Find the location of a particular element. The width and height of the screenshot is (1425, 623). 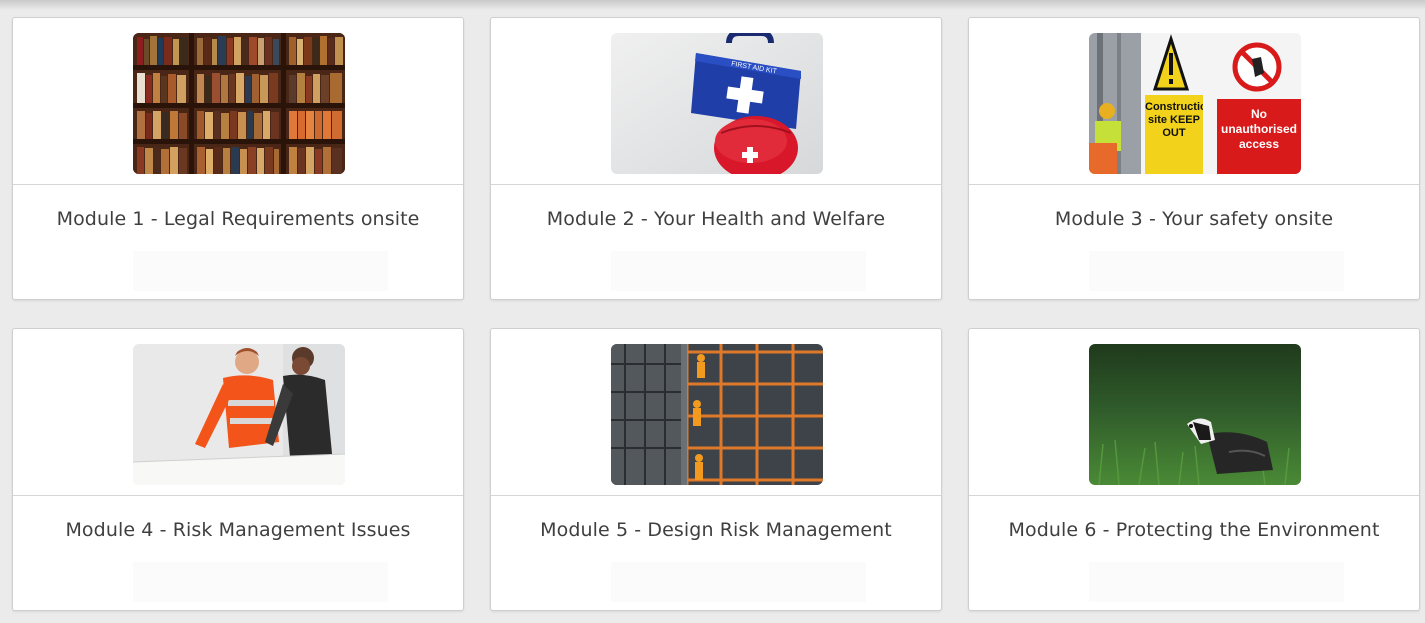

bookshelf-image is located at coordinates (239, 103).